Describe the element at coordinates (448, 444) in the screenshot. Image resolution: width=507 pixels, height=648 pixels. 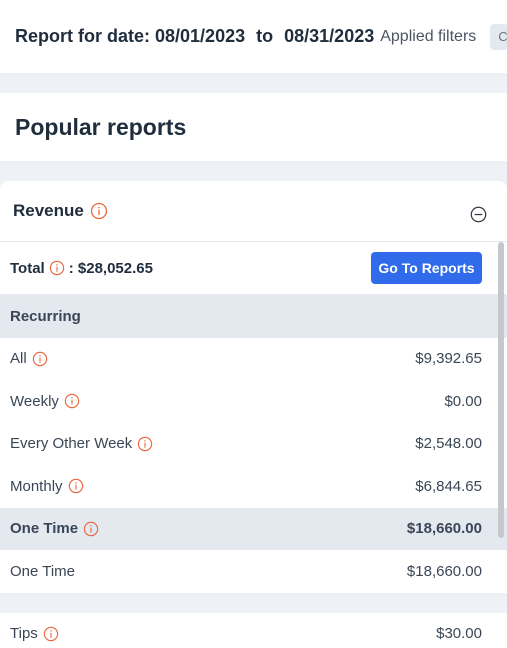
I see `row-value: $2,548.00` at that location.